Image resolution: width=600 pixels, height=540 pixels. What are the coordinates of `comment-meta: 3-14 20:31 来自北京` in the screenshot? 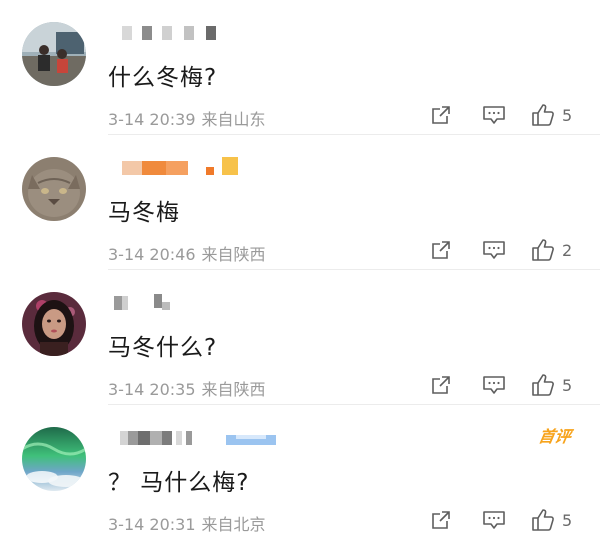 It's located at (187, 523).